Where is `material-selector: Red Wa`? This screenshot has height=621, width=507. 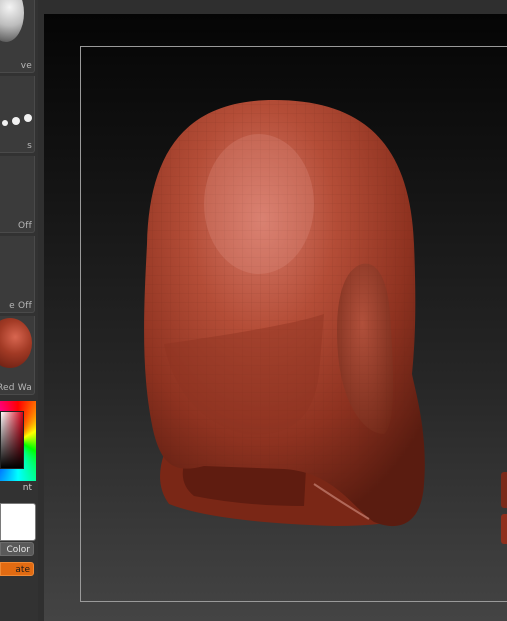
material-selector: Red Wa is located at coordinates (17, 355).